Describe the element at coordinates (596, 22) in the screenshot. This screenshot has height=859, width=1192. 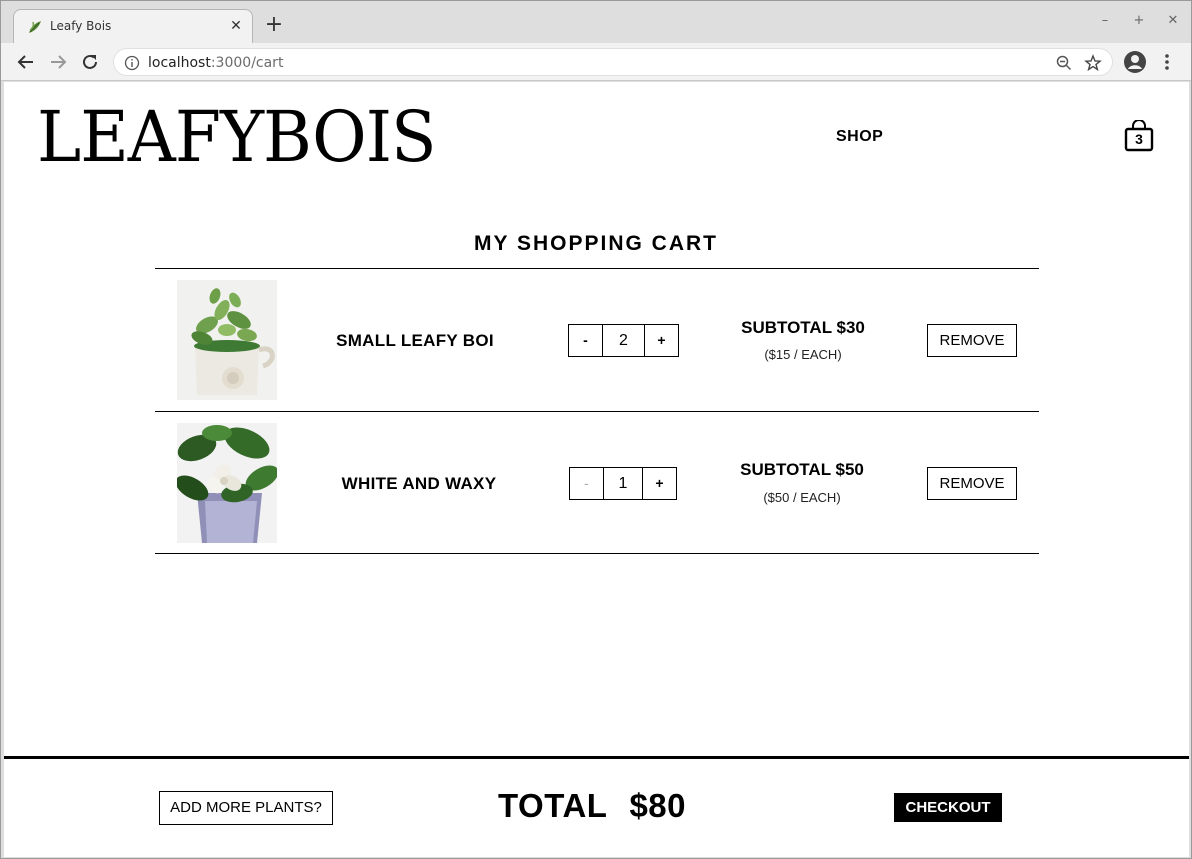
I see `tab-strip: Leafy Bois ✕ + – + ✕` at that location.